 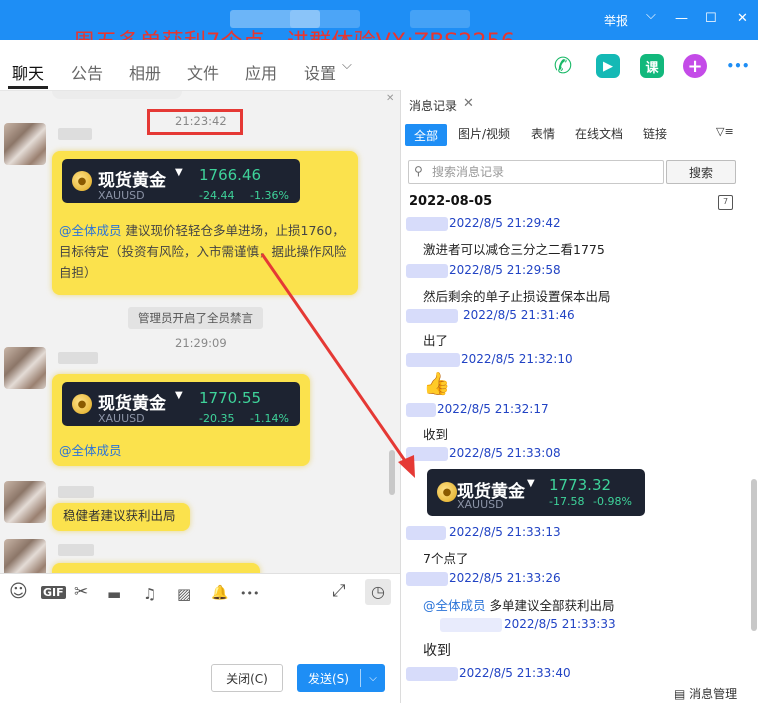 I want to click on course-icon: 课, so click(x=652, y=66).